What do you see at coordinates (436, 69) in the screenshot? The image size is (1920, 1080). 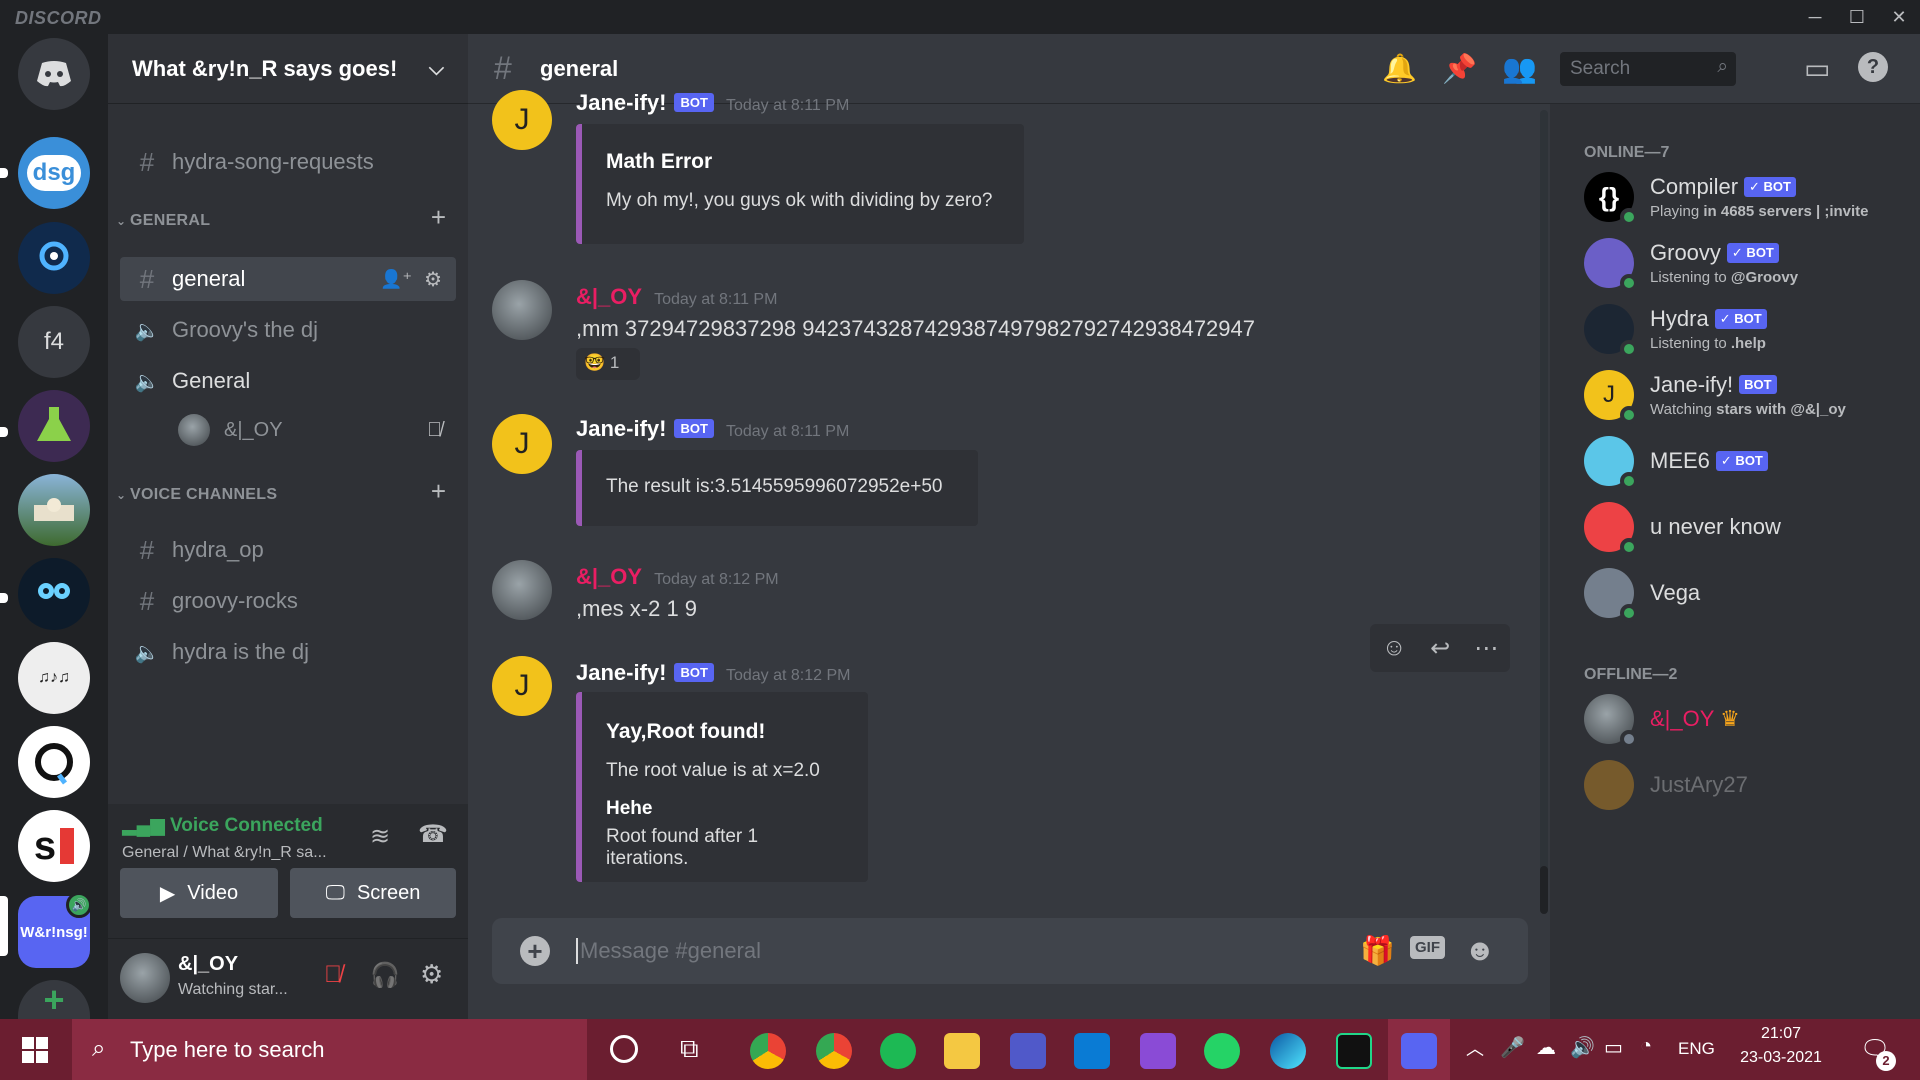 I see `chevron-down-icon: ⌵` at bounding box center [436, 69].